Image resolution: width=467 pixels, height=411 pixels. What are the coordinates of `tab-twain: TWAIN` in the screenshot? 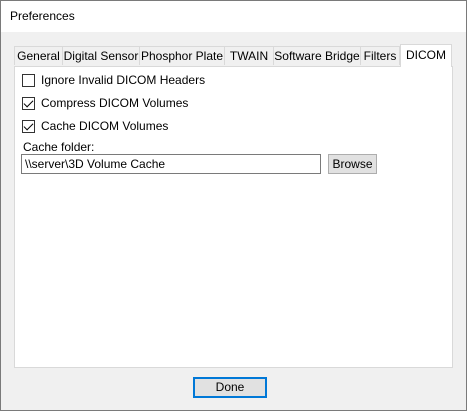 It's located at (249, 55).